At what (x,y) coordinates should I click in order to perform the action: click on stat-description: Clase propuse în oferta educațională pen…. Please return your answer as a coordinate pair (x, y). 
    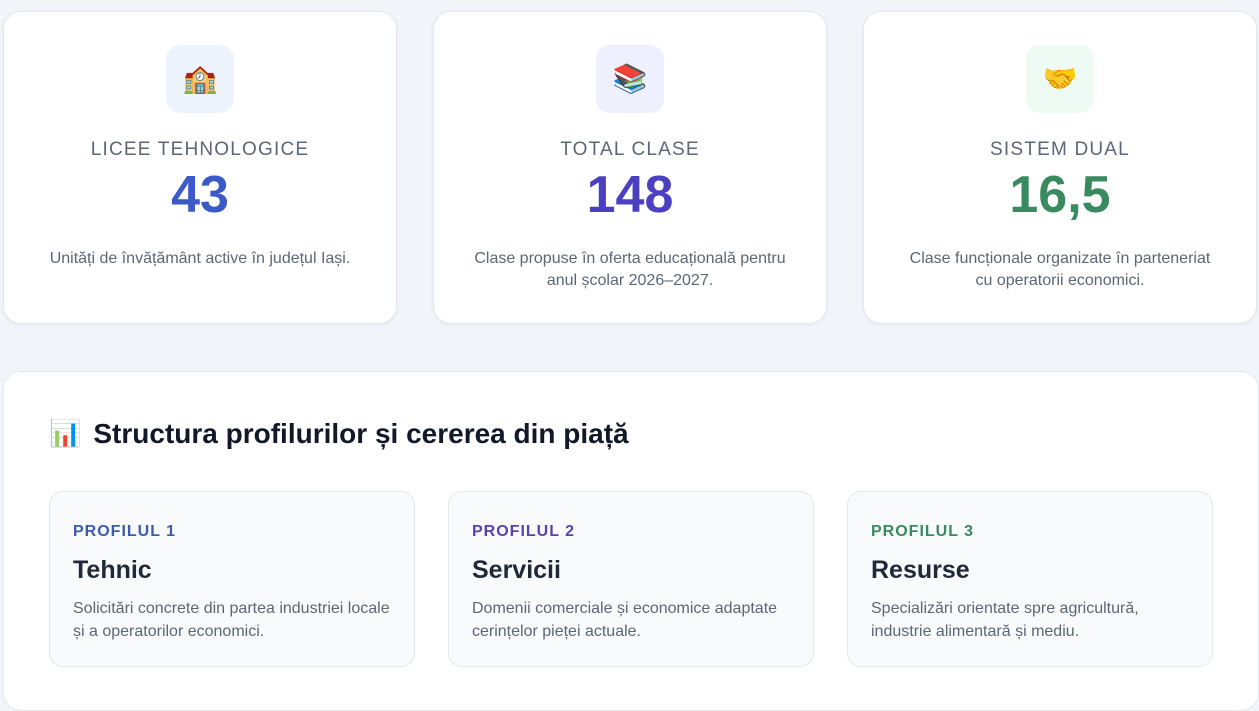
    Looking at the image, I should click on (630, 269).